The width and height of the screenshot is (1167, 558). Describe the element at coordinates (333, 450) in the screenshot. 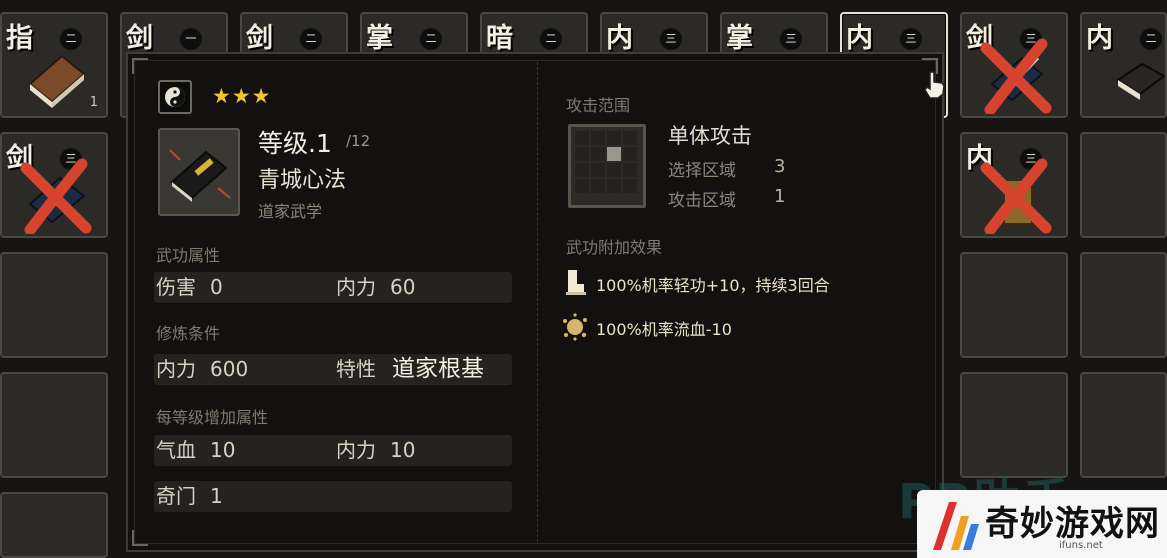

I see `growth-row: 气血 10 内力 10` at that location.